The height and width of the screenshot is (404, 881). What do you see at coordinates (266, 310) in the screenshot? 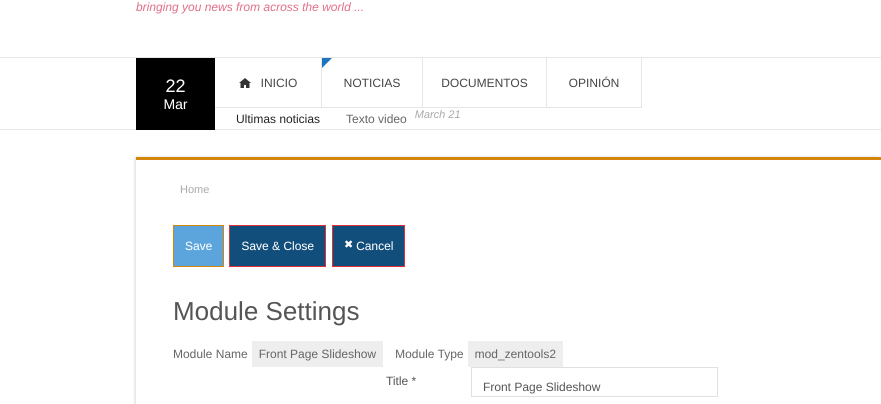
I see `page-heading: Module Settings` at bounding box center [266, 310].